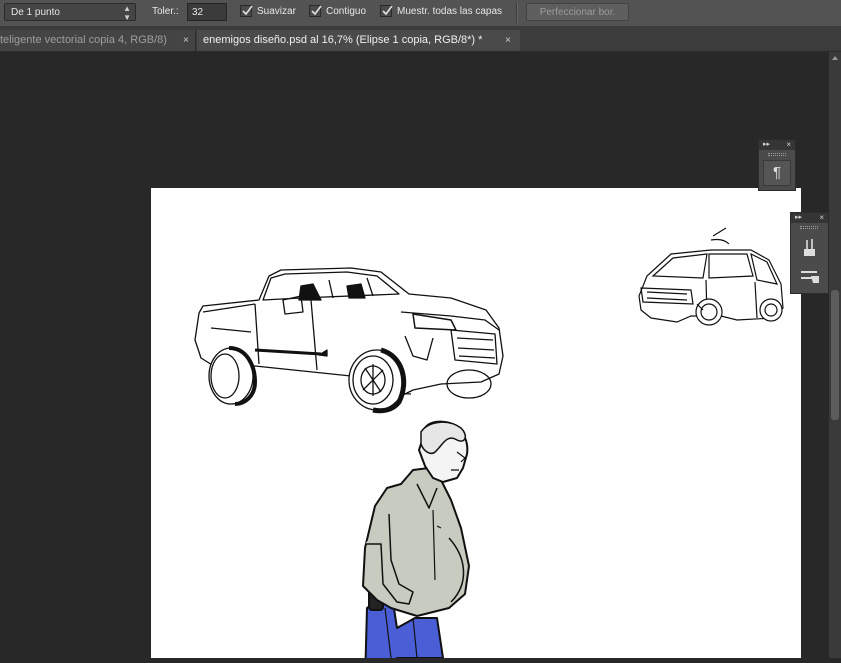 The image size is (841, 663). Describe the element at coordinates (35, 12) in the screenshot. I see `sample-size-value: De 1 punto` at that location.